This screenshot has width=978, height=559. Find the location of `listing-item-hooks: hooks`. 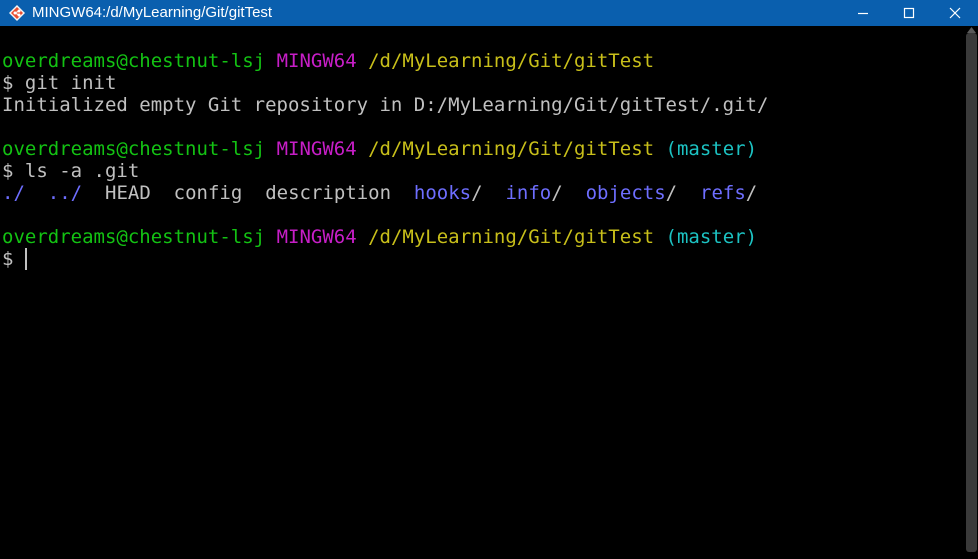

listing-item-hooks: hooks is located at coordinates (442, 193).